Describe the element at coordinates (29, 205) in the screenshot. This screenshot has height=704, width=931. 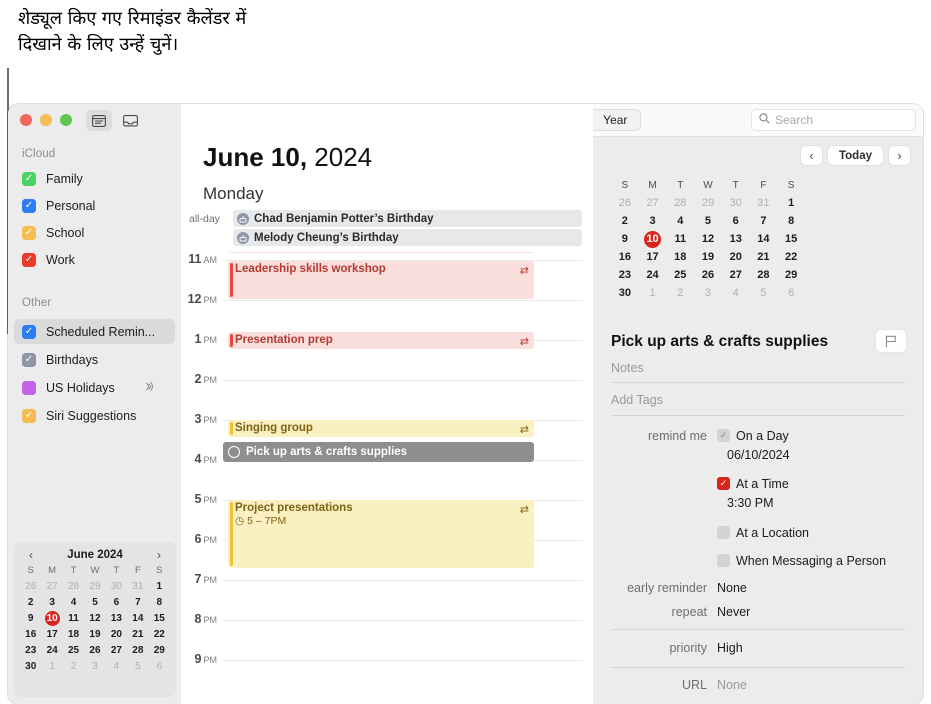
I see `checkbox-personal: ✓` at that location.